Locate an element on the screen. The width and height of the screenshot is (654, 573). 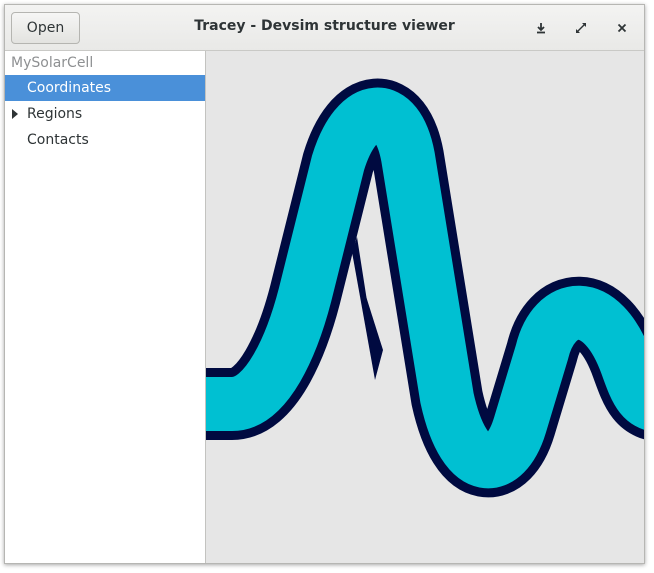
tree-item-coordinates: Coordinates is located at coordinates (105, 88).